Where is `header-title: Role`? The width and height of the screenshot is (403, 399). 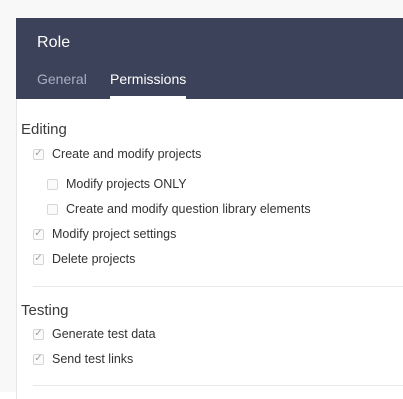 header-title: Role is located at coordinates (54, 42).